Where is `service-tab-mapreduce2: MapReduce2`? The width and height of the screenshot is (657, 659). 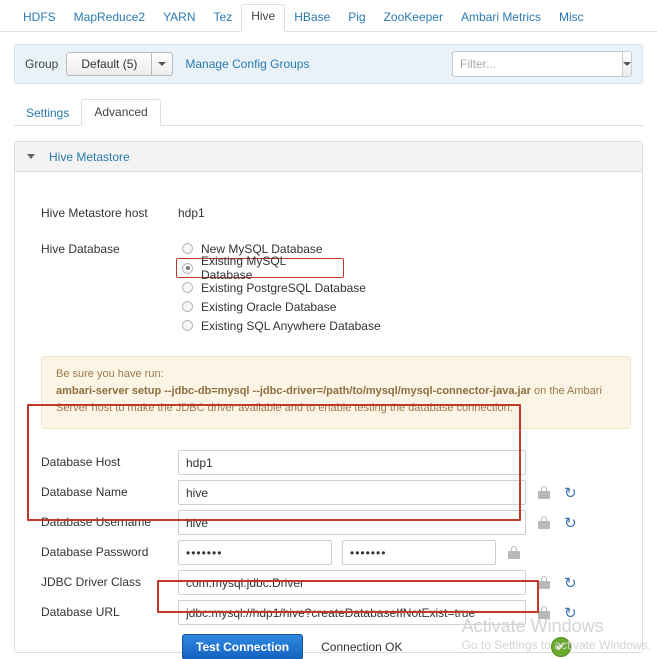
service-tab-mapreduce2: MapReduce2 is located at coordinates (109, 19).